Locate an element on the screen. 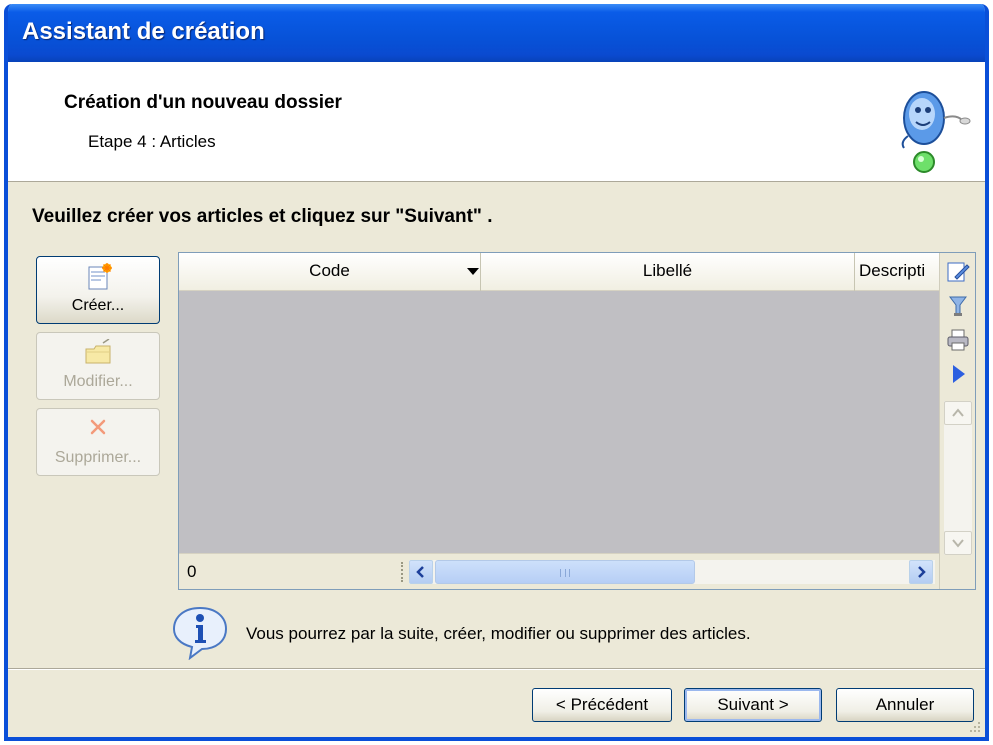  column-header-code: Code is located at coordinates (330, 272).